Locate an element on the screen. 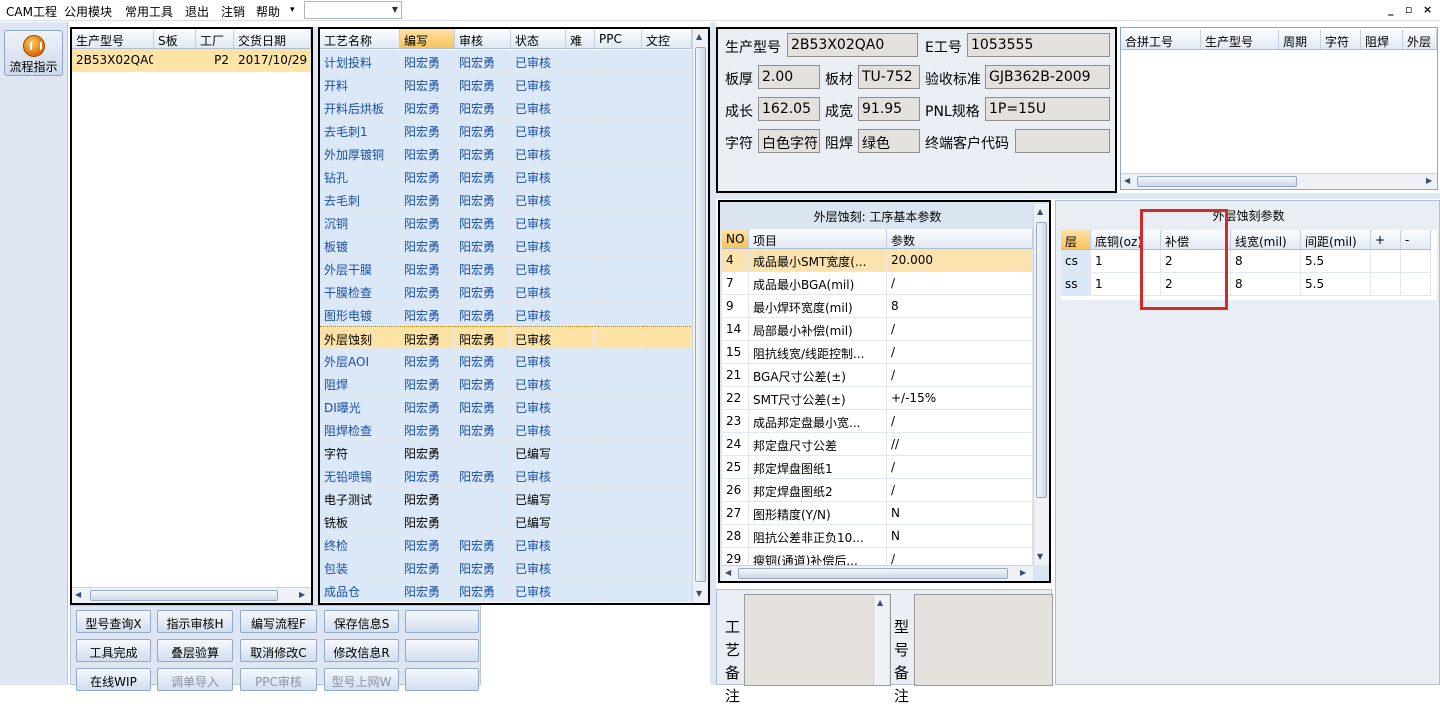 The image size is (1440, 708). etch-col-header: 间距(mil) is located at coordinates (1336, 240).